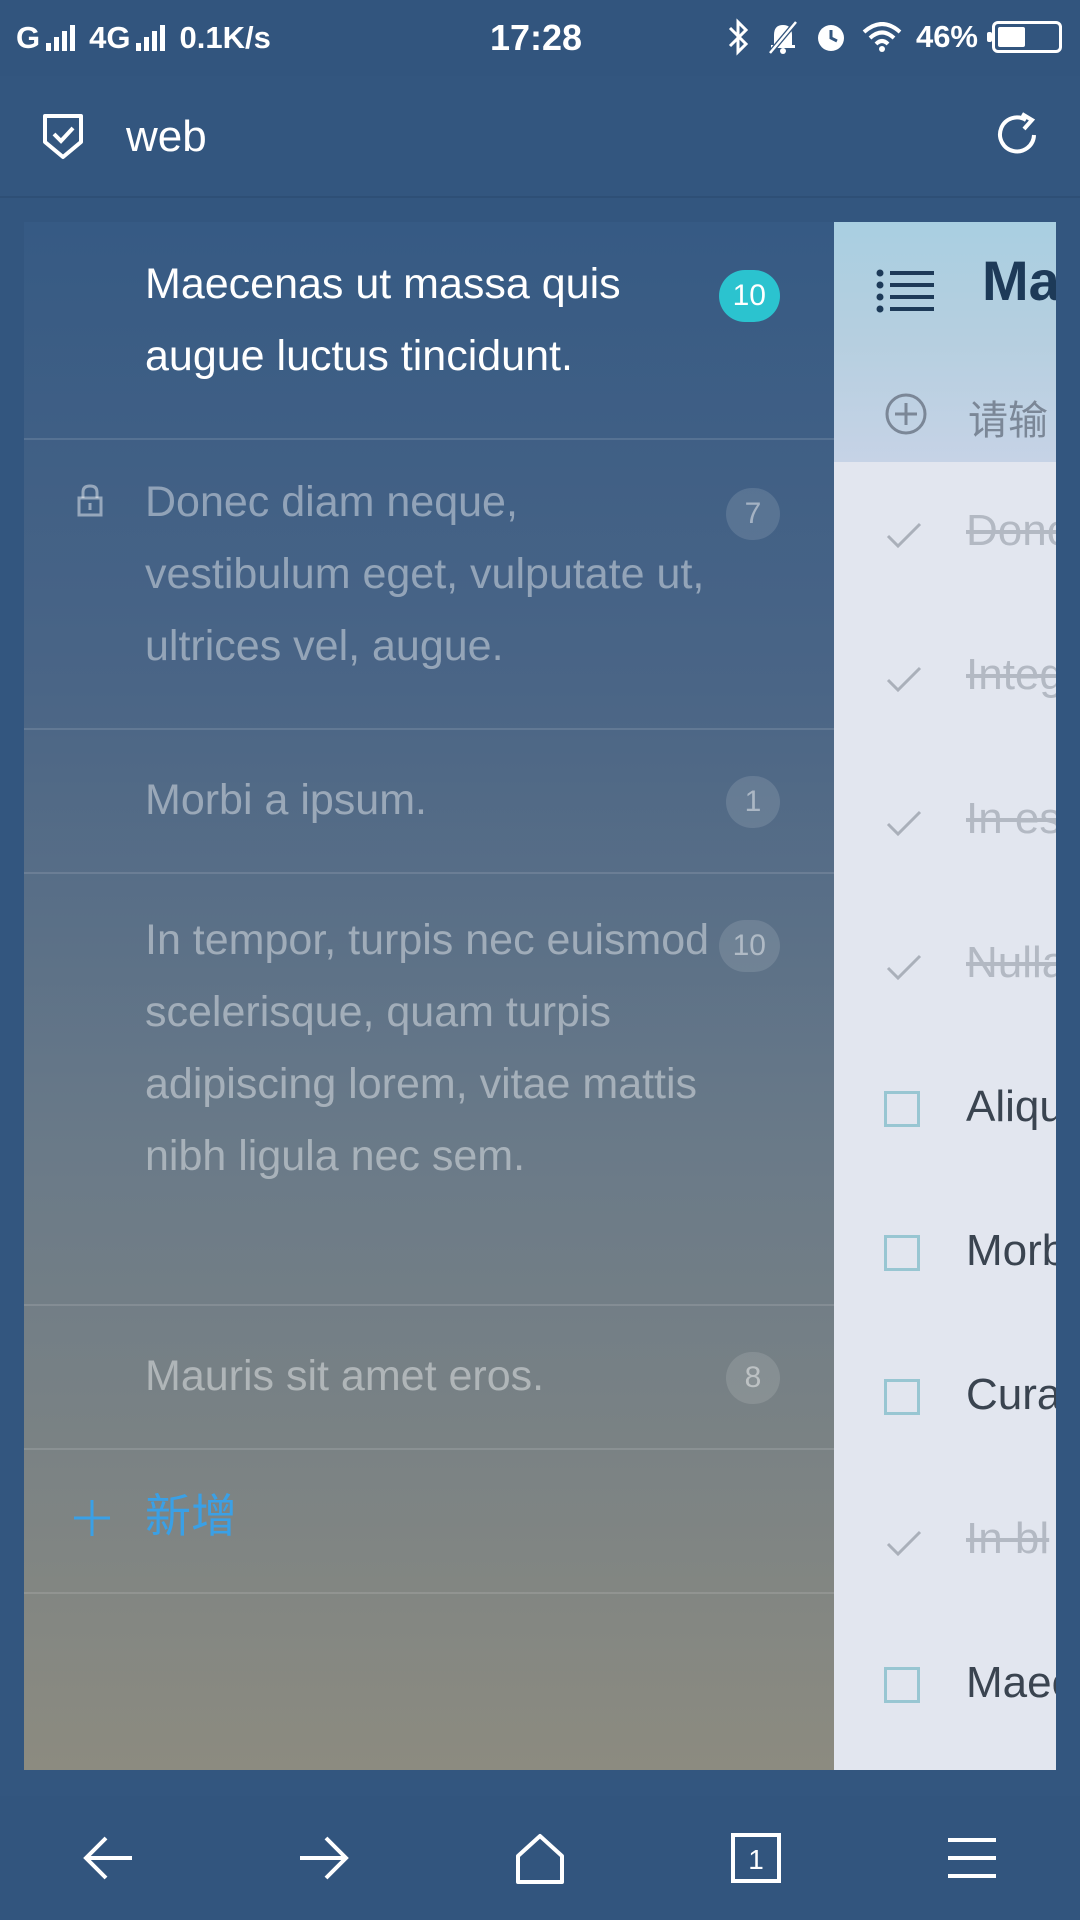 This screenshot has height=1920, width=1080. I want to click on refresh-icon, so click(1017, 135).